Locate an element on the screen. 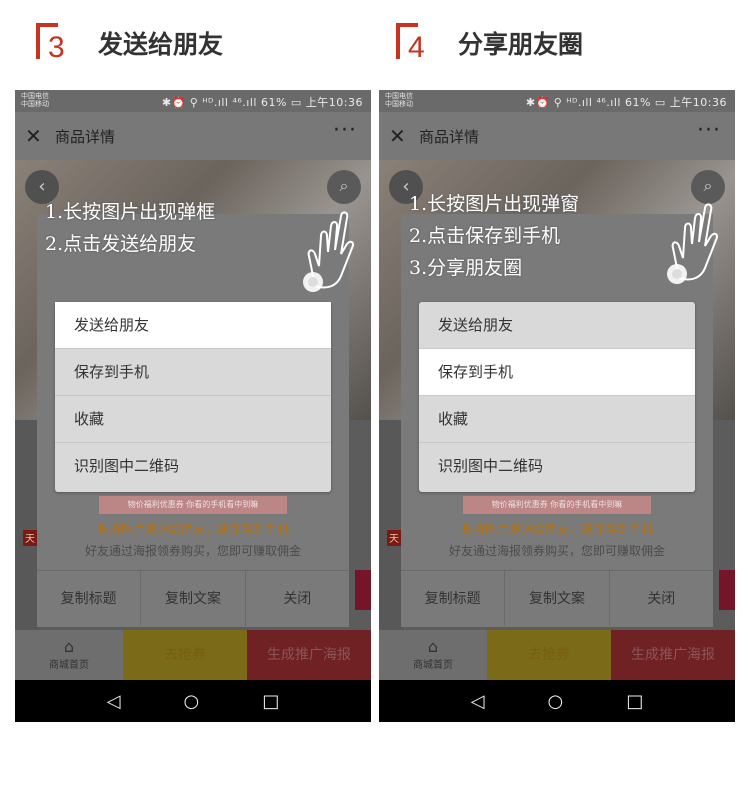  search-icon: ⌕ is located at coordinates (344, 187).